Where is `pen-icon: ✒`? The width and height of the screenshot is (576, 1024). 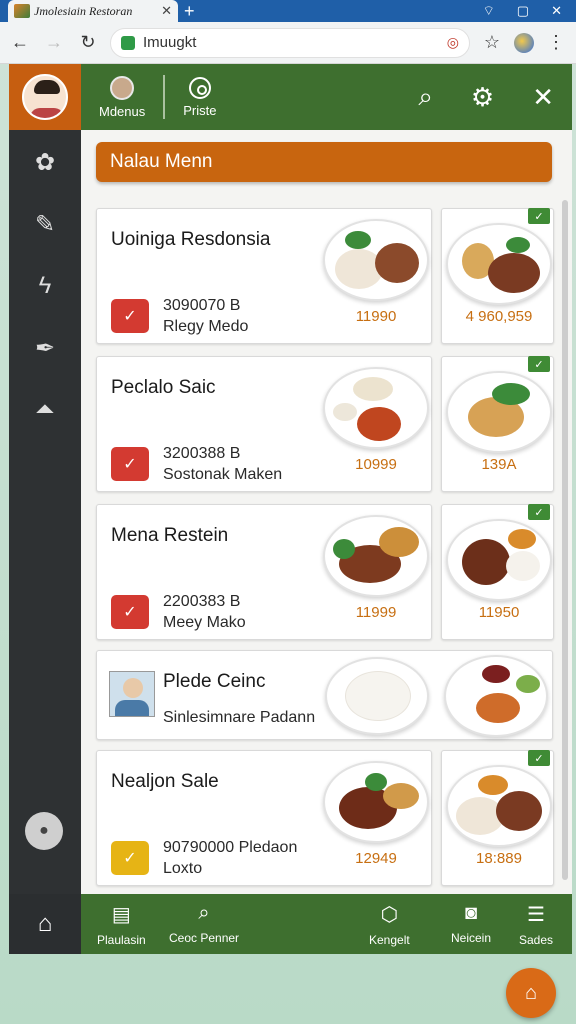 pen-icon: ✒ is located at coordinates (45, 348).